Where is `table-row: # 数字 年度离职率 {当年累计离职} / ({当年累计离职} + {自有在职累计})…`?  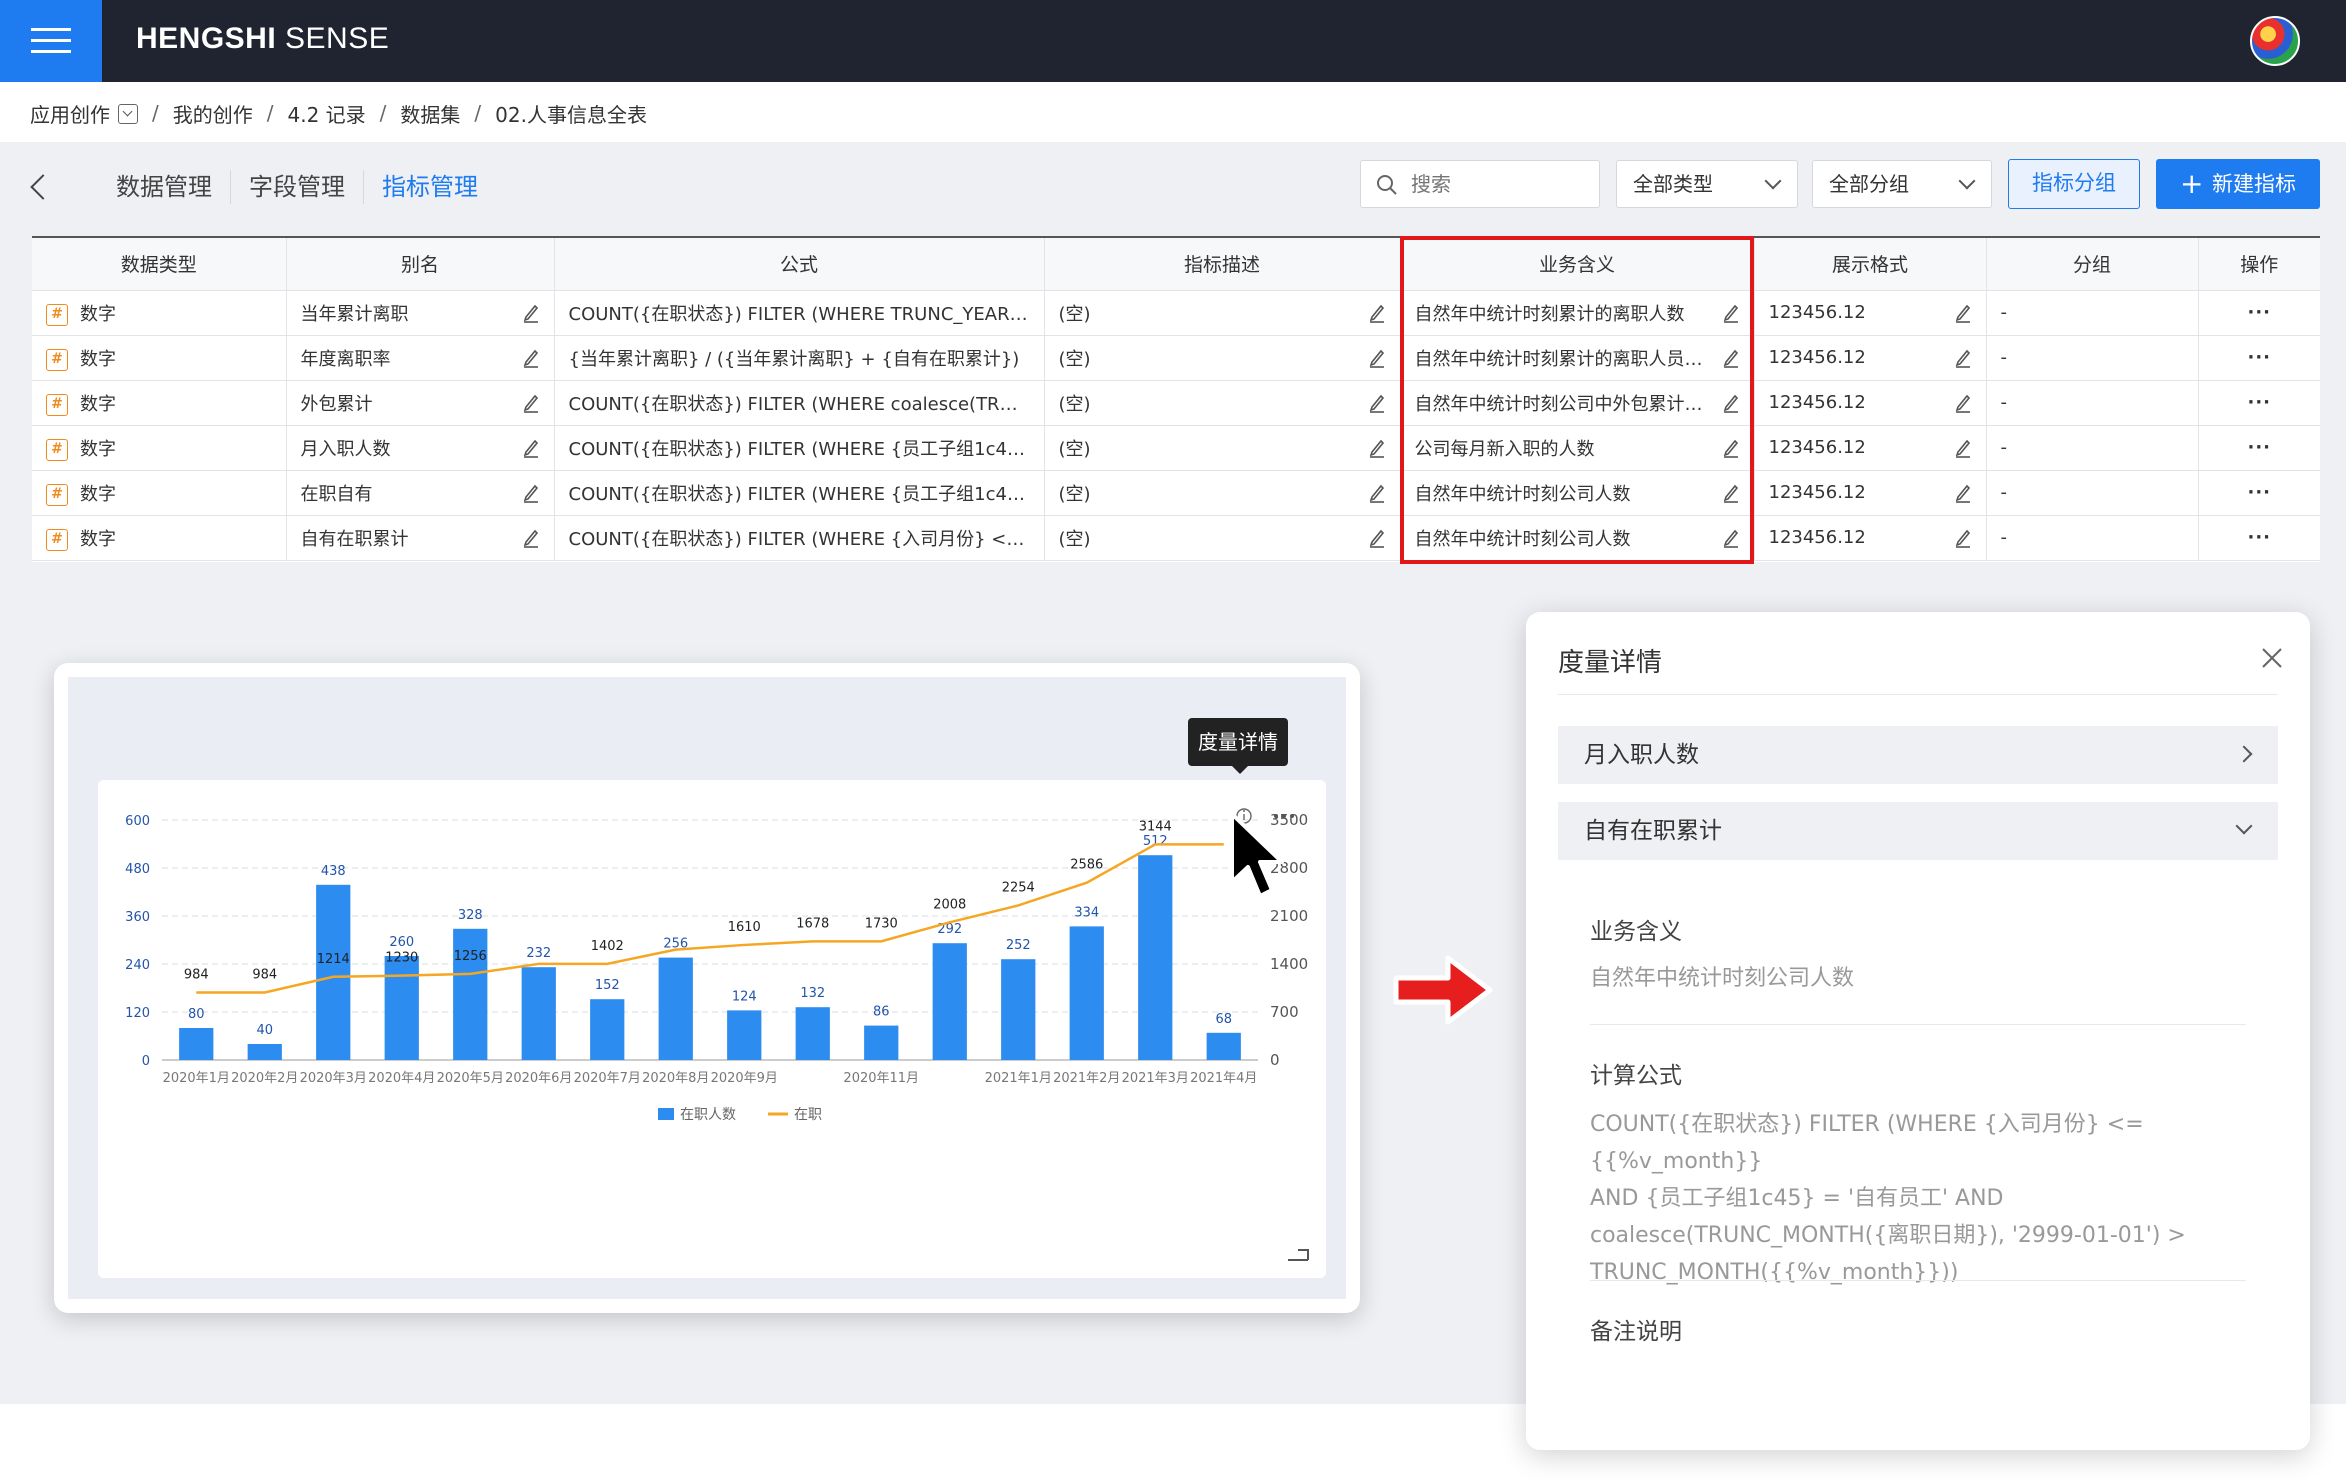
table-row: # 数字 年度离职率 {当年累计离职} / ({当年累计离职} + {自有在职累计})… is located at coordinates (1176, 358).